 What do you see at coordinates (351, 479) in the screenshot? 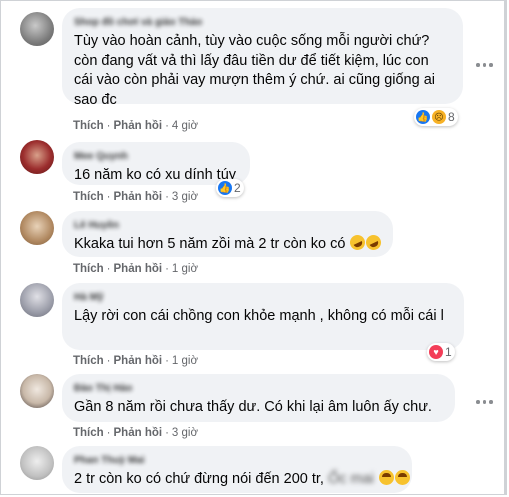
I see `tagged-user: Ốc mai` at bounding box center [351, 479].